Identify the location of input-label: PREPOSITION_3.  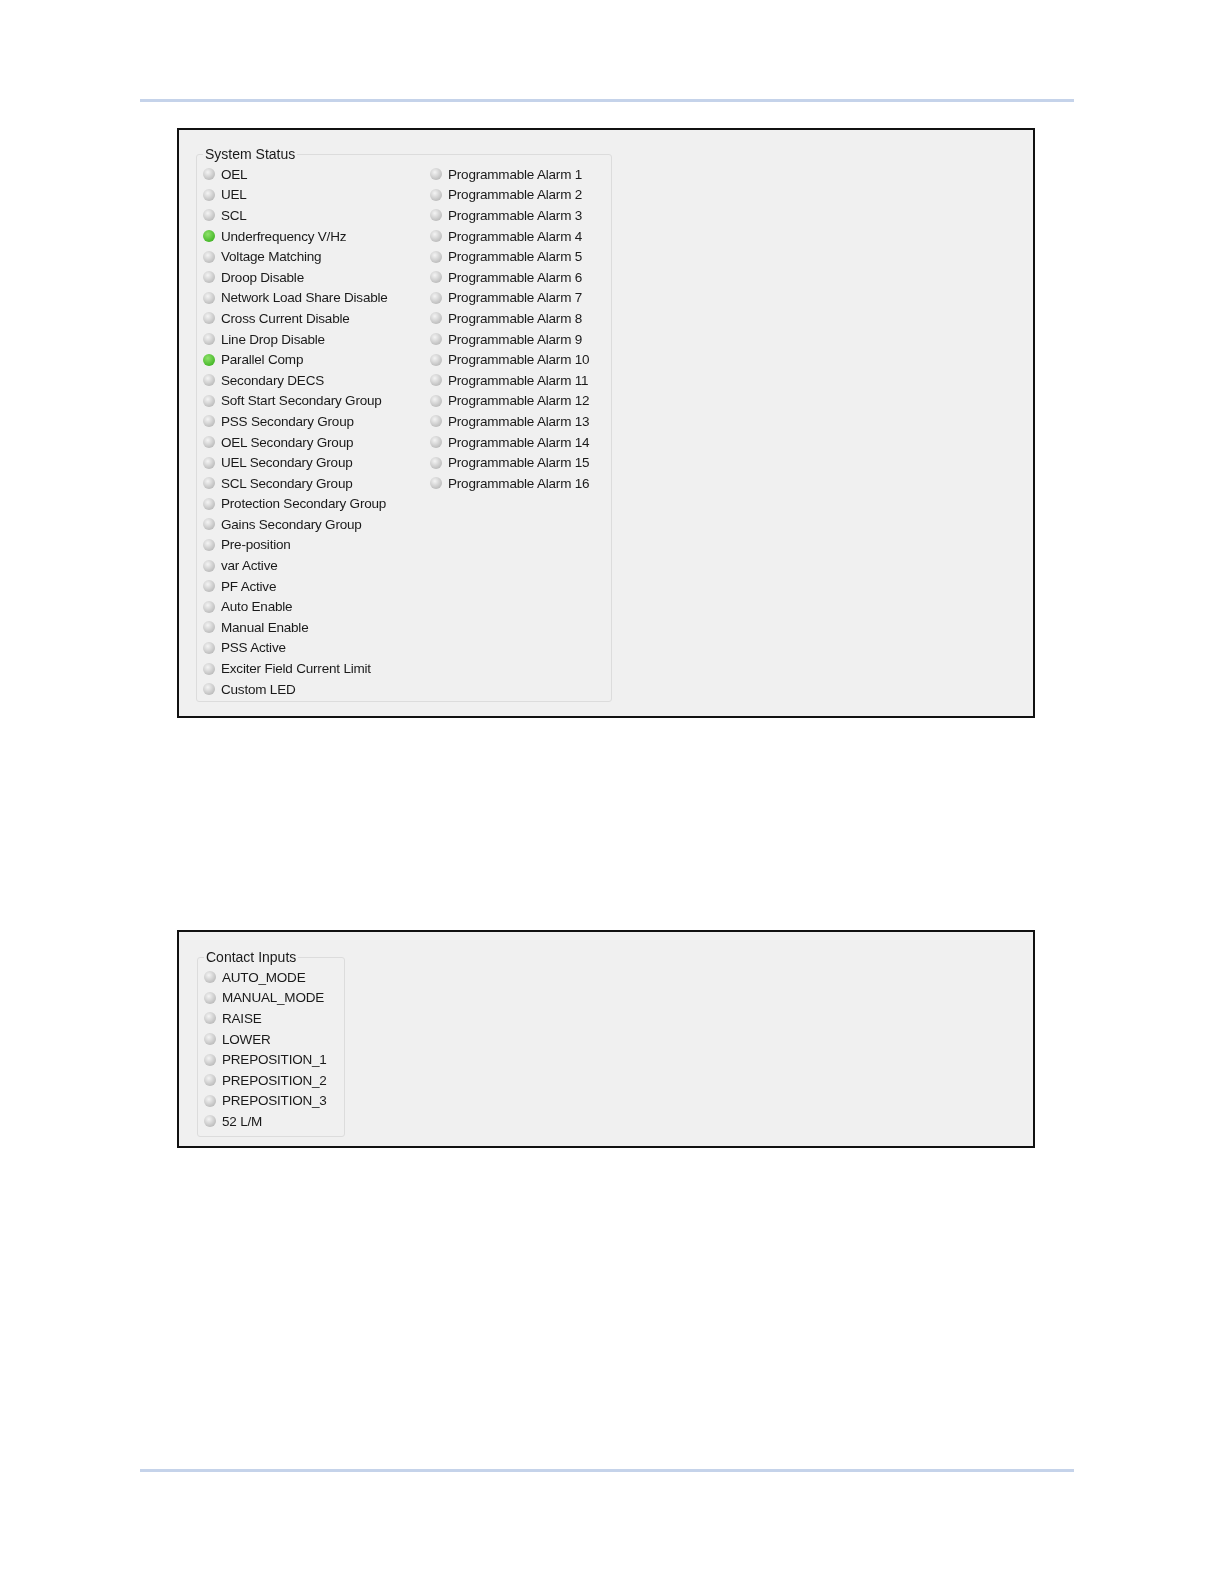
(274, 1101).